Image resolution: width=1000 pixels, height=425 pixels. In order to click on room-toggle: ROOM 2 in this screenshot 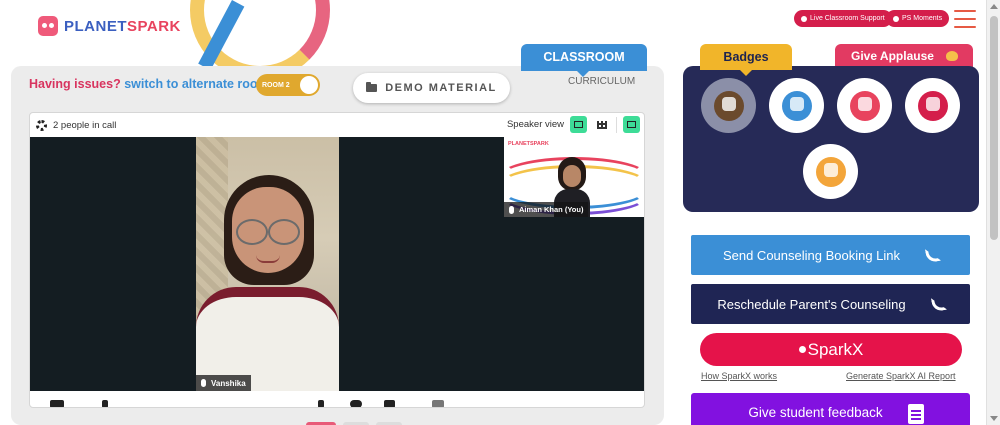, I will do `click(288, 85)`.